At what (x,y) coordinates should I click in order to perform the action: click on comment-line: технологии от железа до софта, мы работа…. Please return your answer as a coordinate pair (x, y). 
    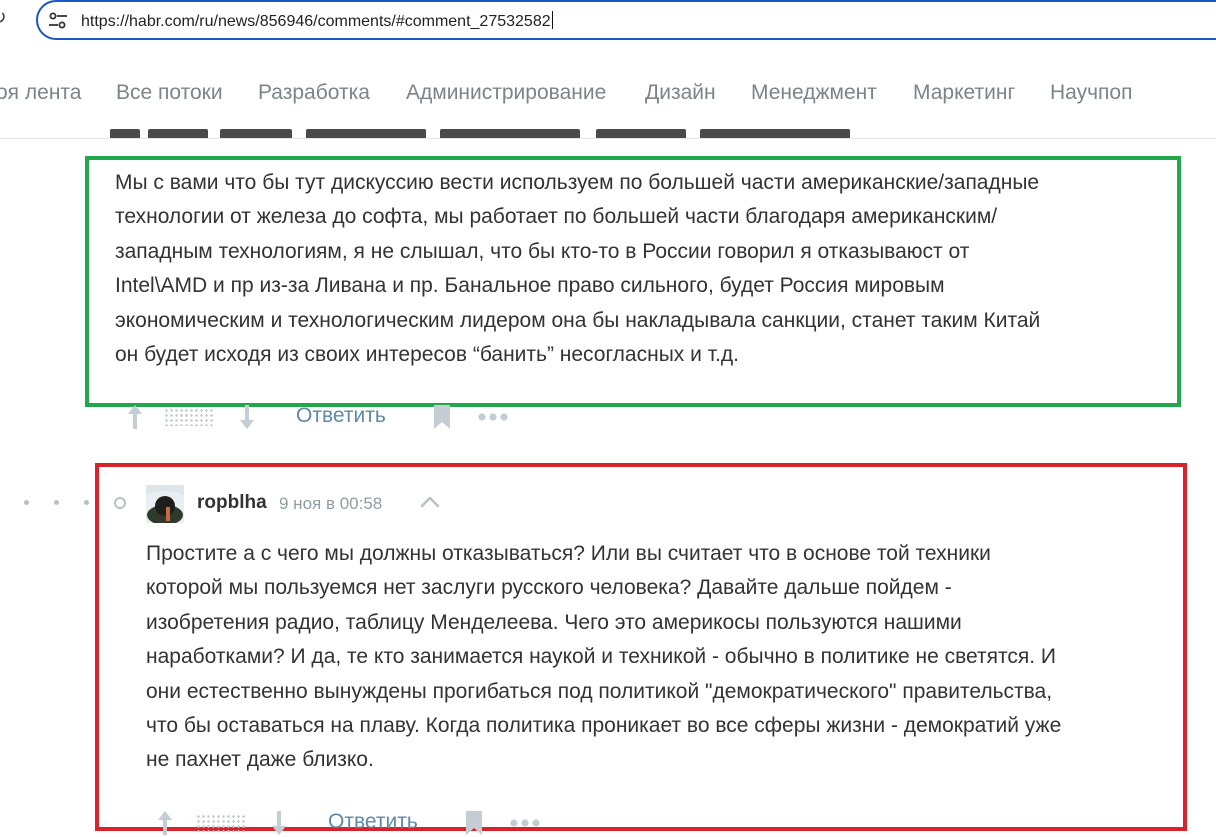
    Looking at the image, I should click on (556, 217).